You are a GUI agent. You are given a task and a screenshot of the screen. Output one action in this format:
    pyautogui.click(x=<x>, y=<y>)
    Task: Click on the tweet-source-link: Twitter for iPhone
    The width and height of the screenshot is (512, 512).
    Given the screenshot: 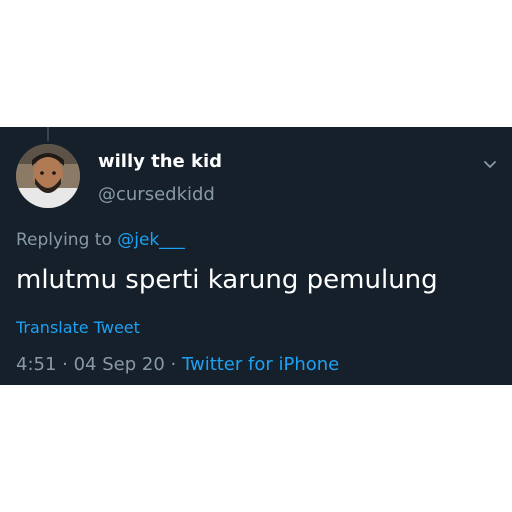 What is the action you would take?
    pyautogui.click(x=260, y=364)
    